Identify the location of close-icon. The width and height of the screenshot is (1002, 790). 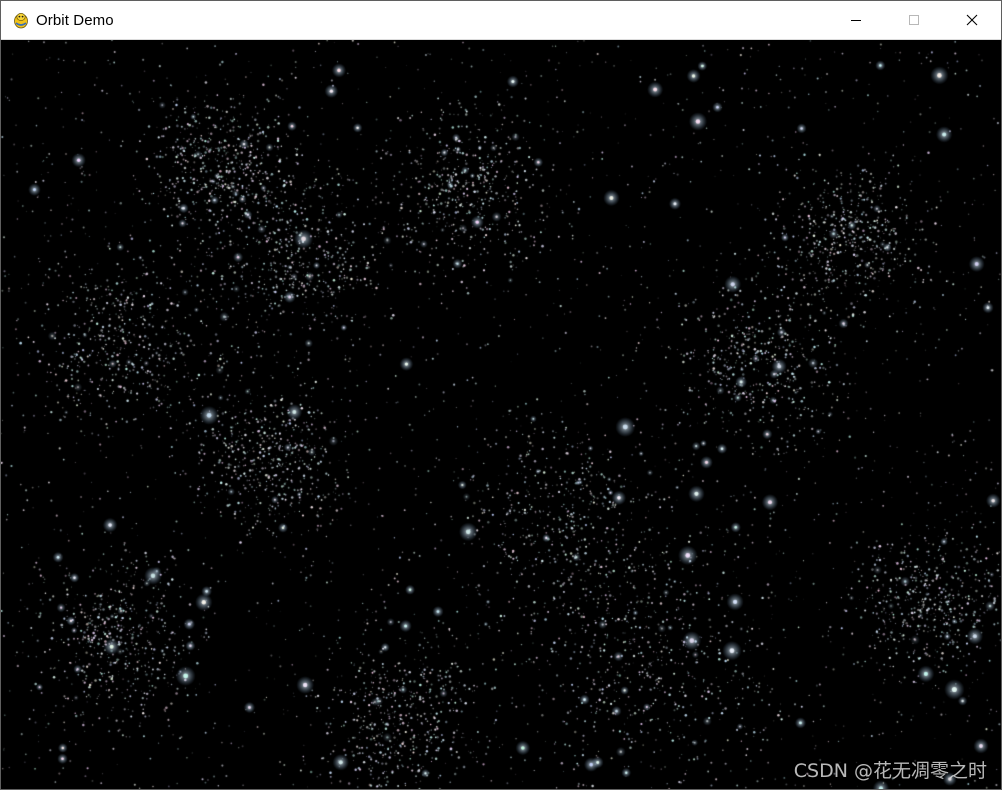
(972, 20).